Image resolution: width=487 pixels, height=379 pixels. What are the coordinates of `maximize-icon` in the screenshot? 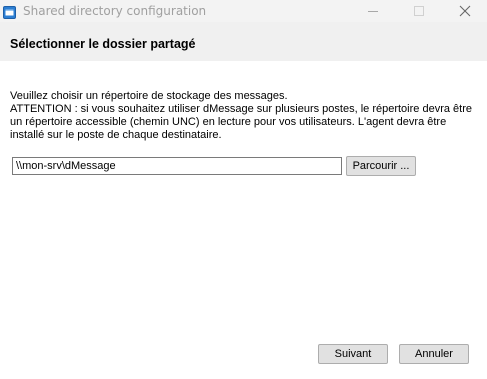 It's located at (419, 11).